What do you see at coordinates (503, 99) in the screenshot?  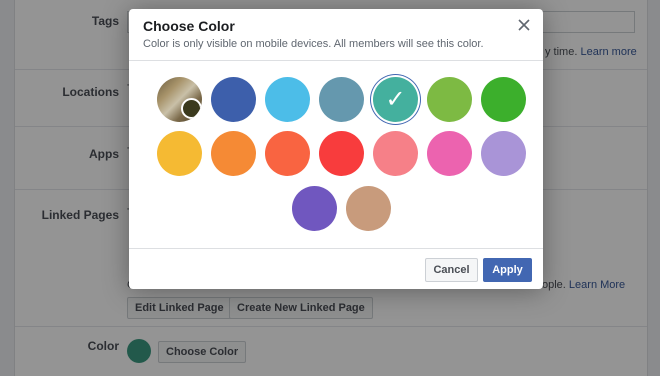 I see `color-option-green` at bounding box center [503, 99].